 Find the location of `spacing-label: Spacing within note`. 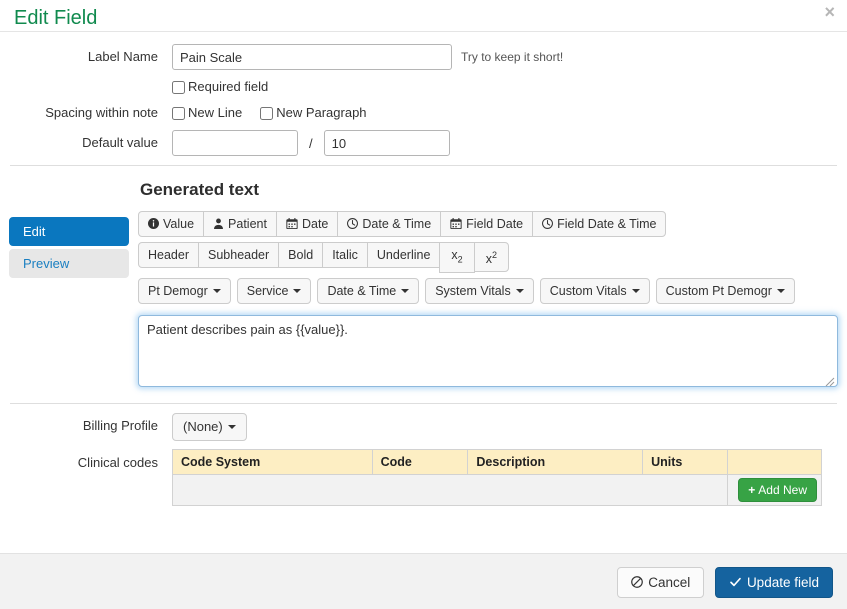

spacing-label: Spacing within note is located at coordinates (101, 112).